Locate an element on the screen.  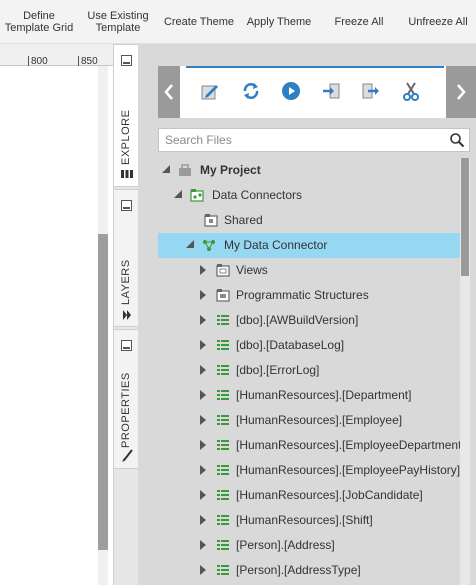
tree-item-table: [Person].[Address] is located at coordinates (309, 545).